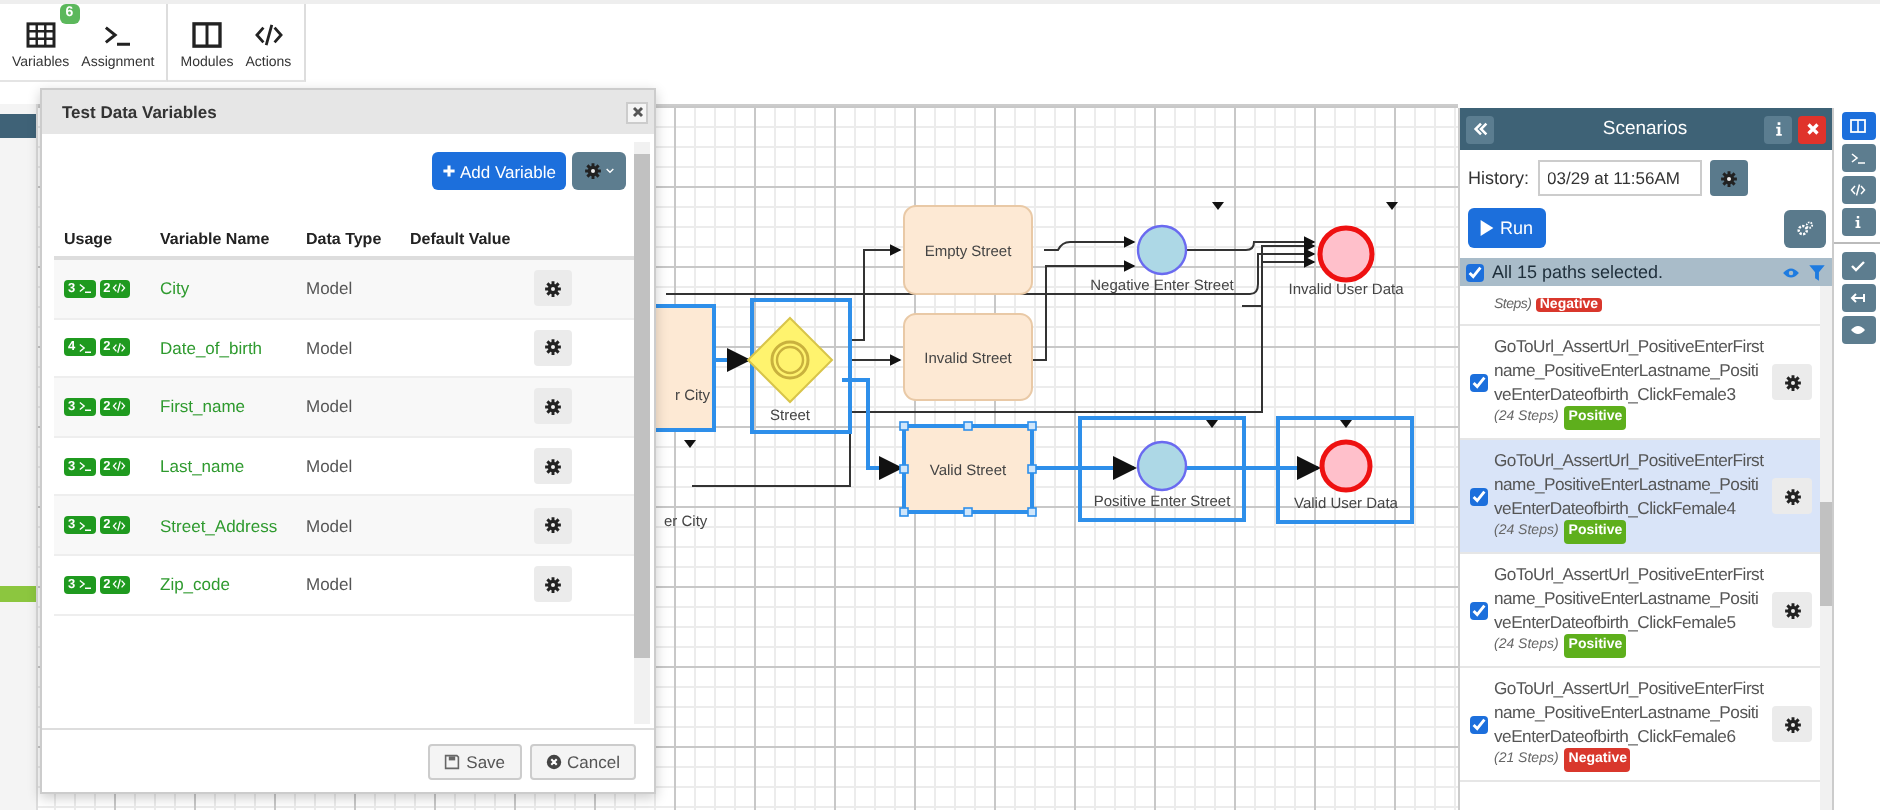 The height and width of the screenshot is (810, 1880). I want to click on path-name: GoToUrl_AssertUrl_PositiveEnterFirstname_PositiveEnterLastname_PositiveEnterDateofbirth_ClickFemale6, so click(1629, 712).